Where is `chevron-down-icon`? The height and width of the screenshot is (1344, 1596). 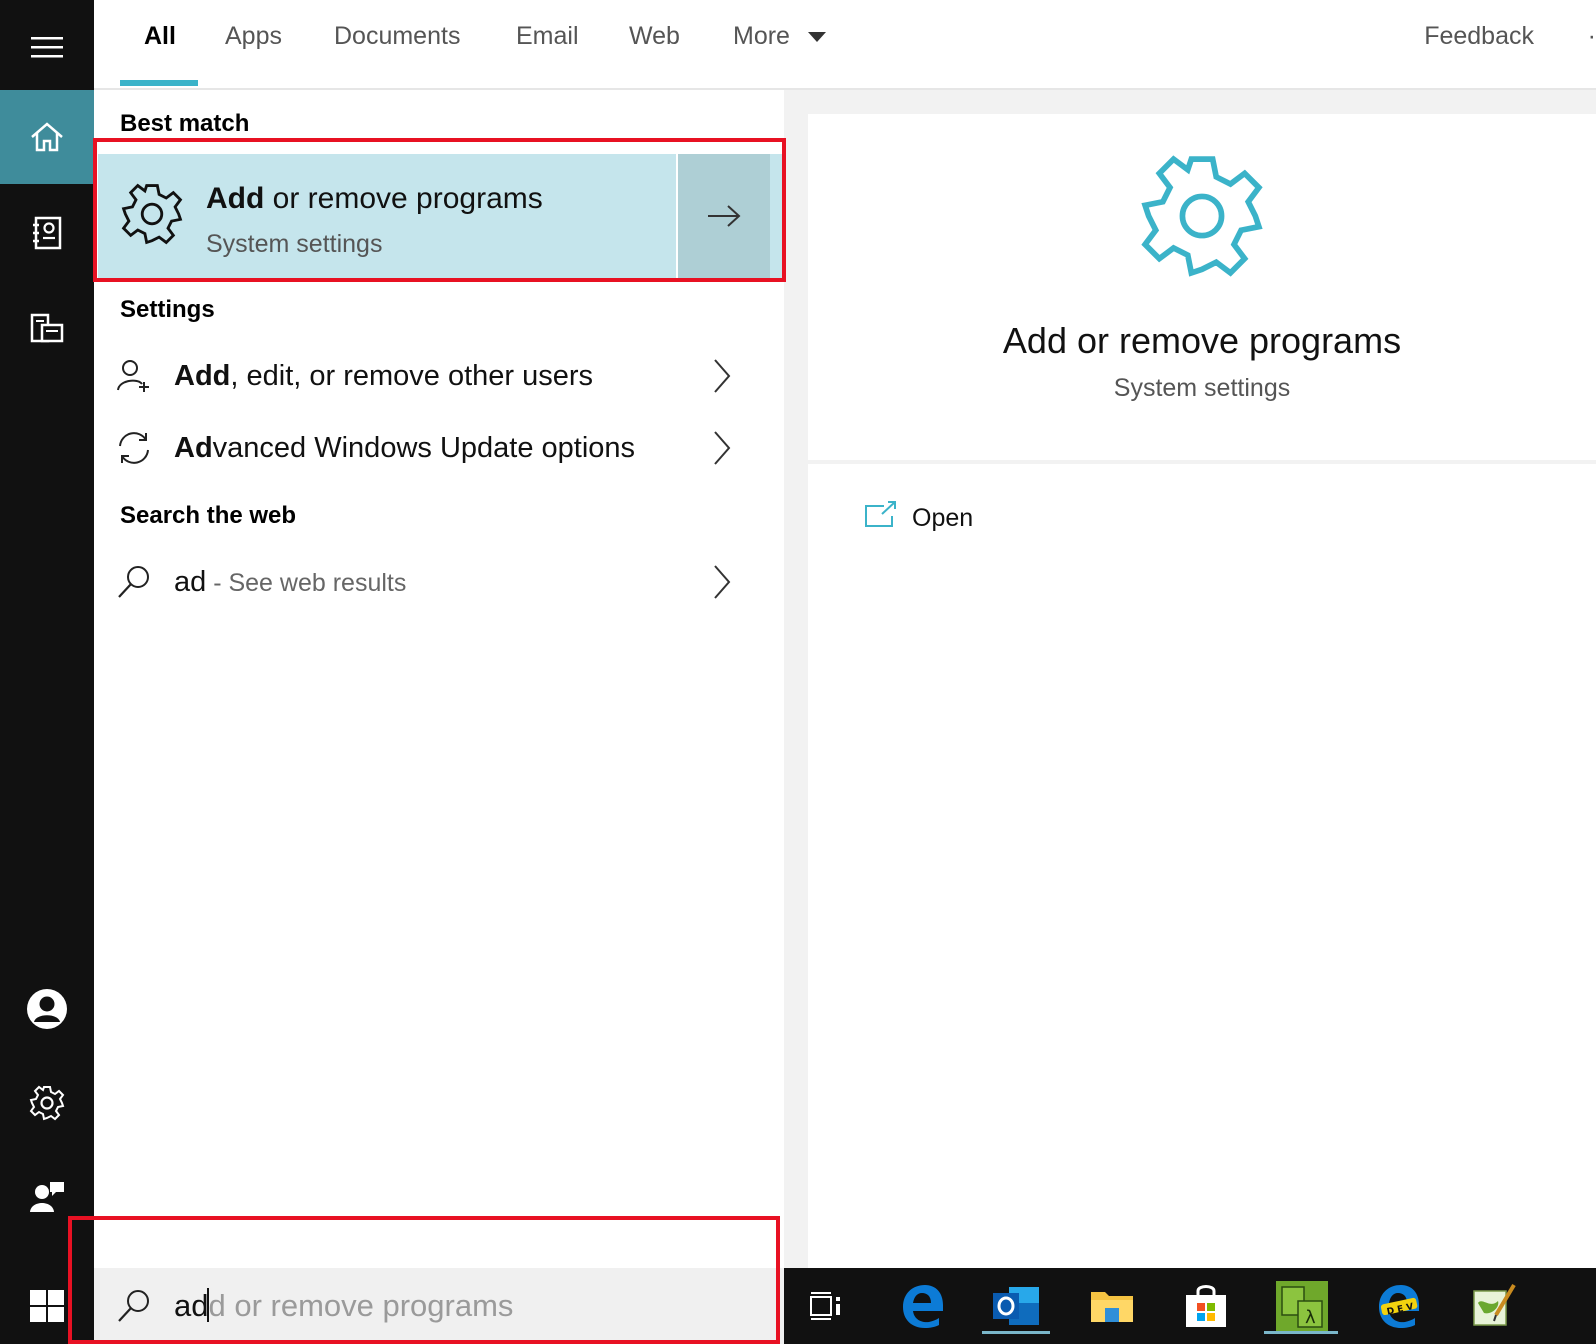
chevron-down-icon is located at coordinates (817, 37).